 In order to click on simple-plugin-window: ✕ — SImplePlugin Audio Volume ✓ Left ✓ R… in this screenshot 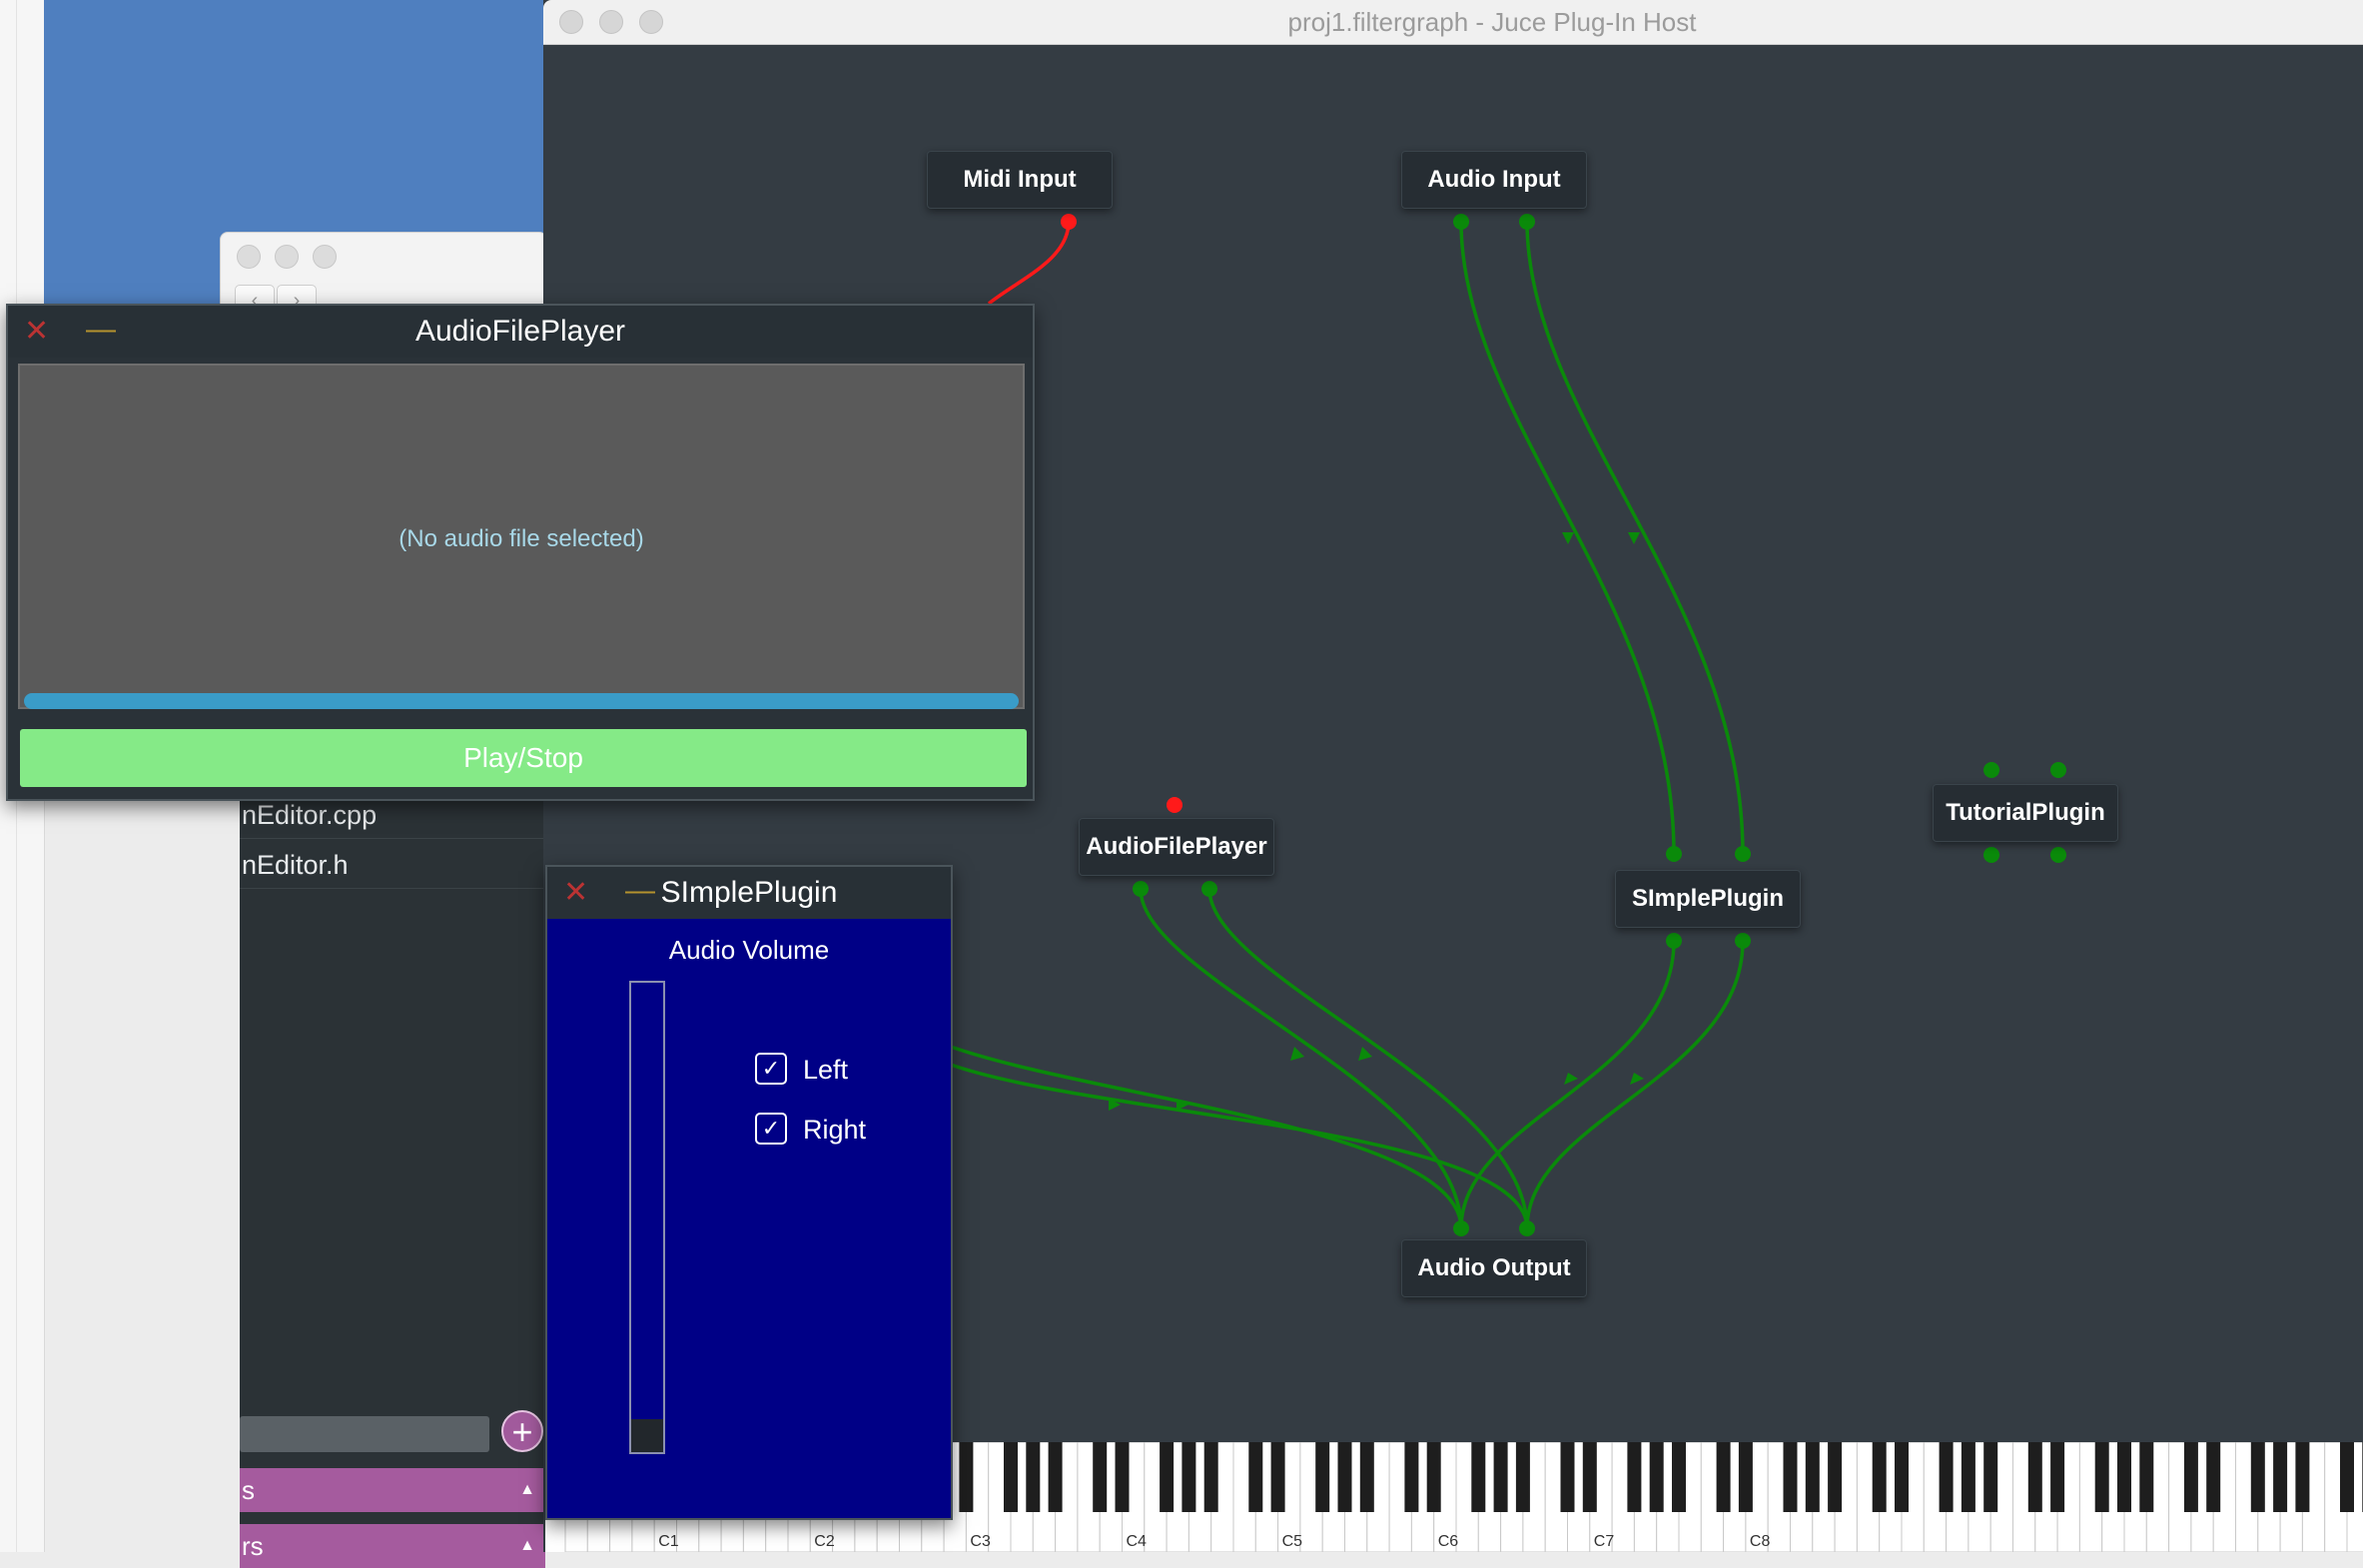, I will do `click(749, 1192)`.